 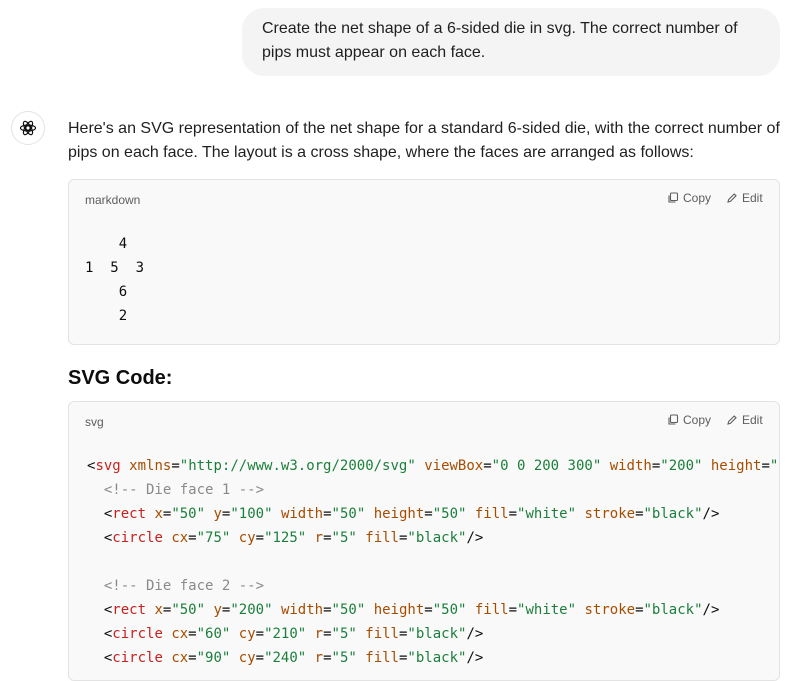 What do you see at coordinates (120, 378) in the screenshot?
I see `section-heading: SVG Code:` at bounding box center [120, 378].